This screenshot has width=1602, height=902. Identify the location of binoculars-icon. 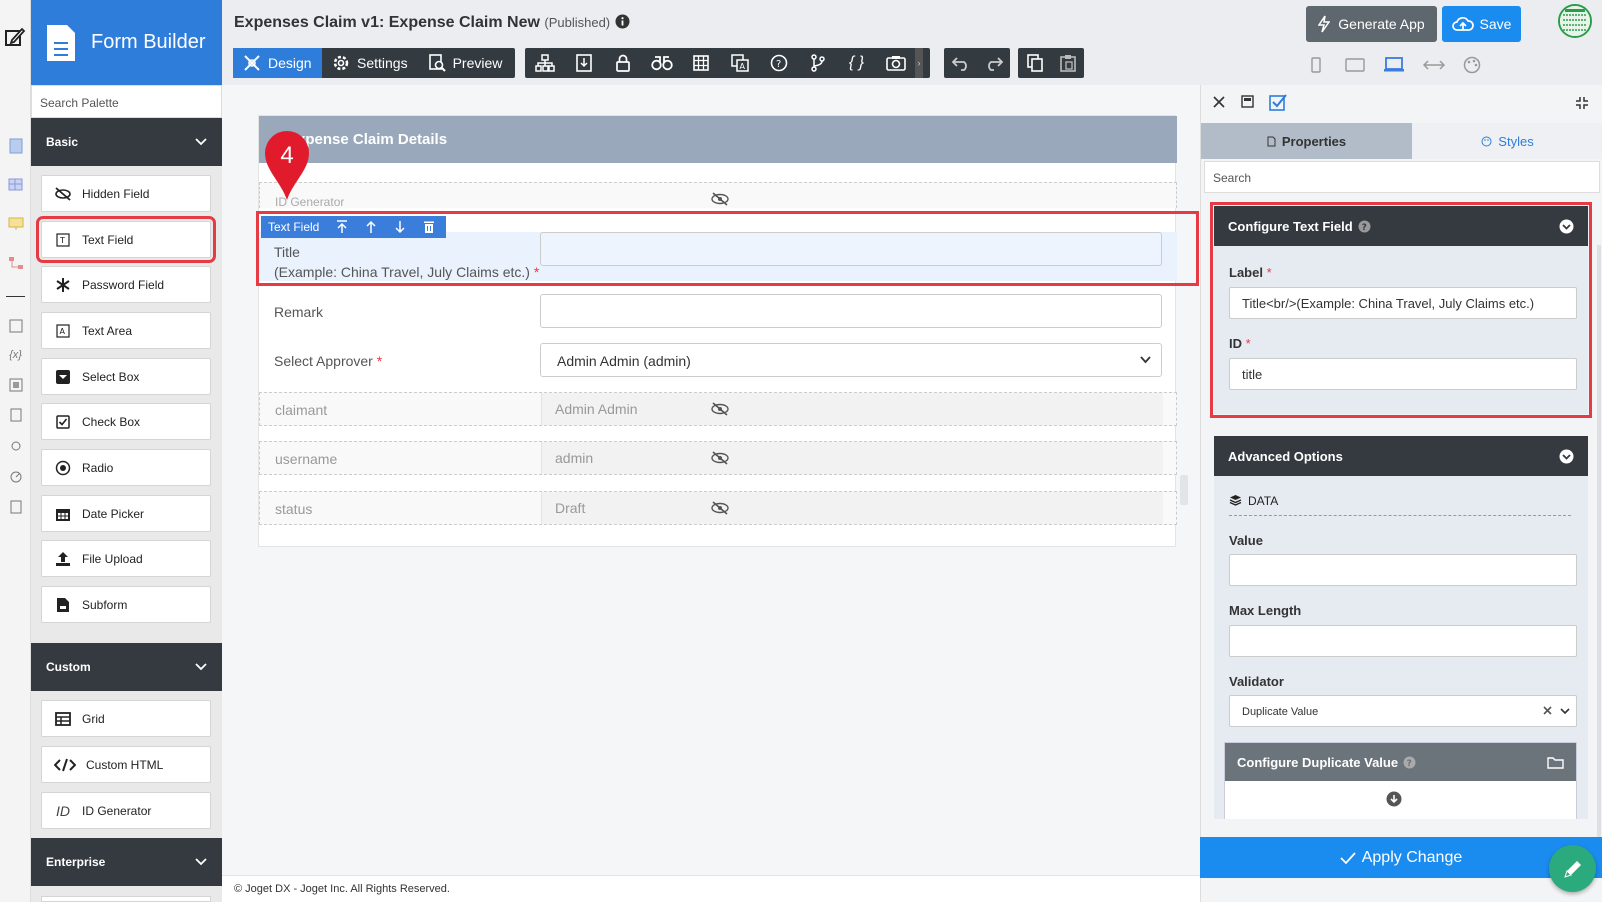
(661, 63).